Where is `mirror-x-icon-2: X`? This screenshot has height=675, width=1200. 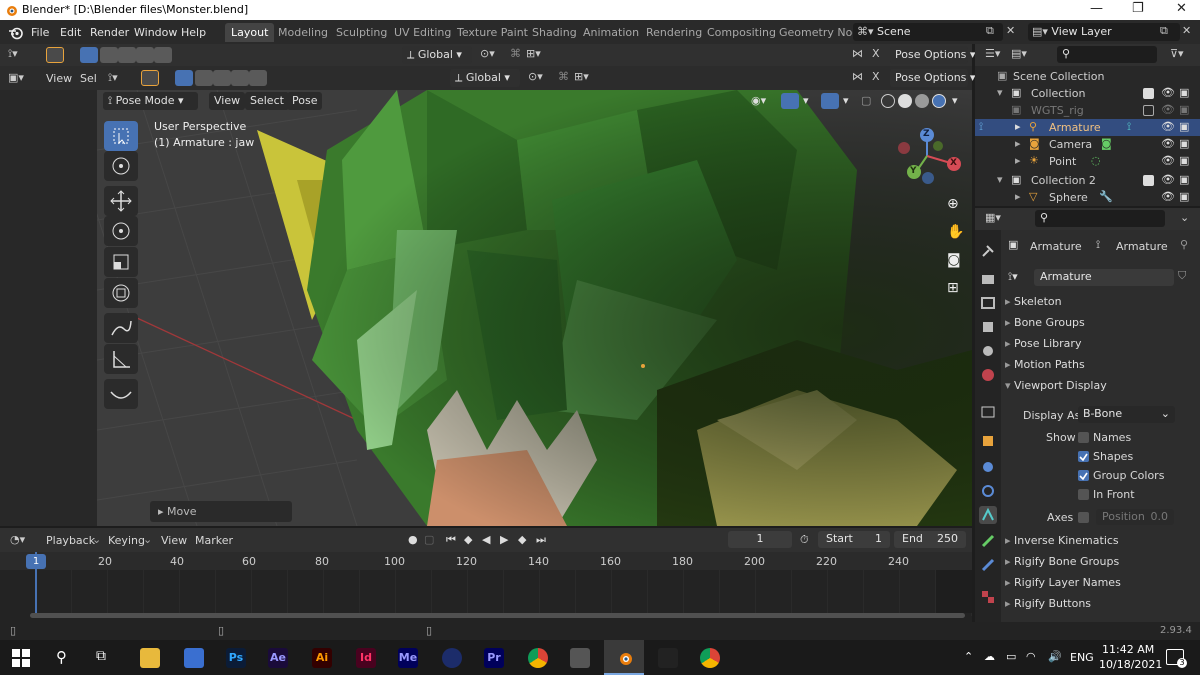 mirror-x-icon-2: X is located at coordinates (876, 76).